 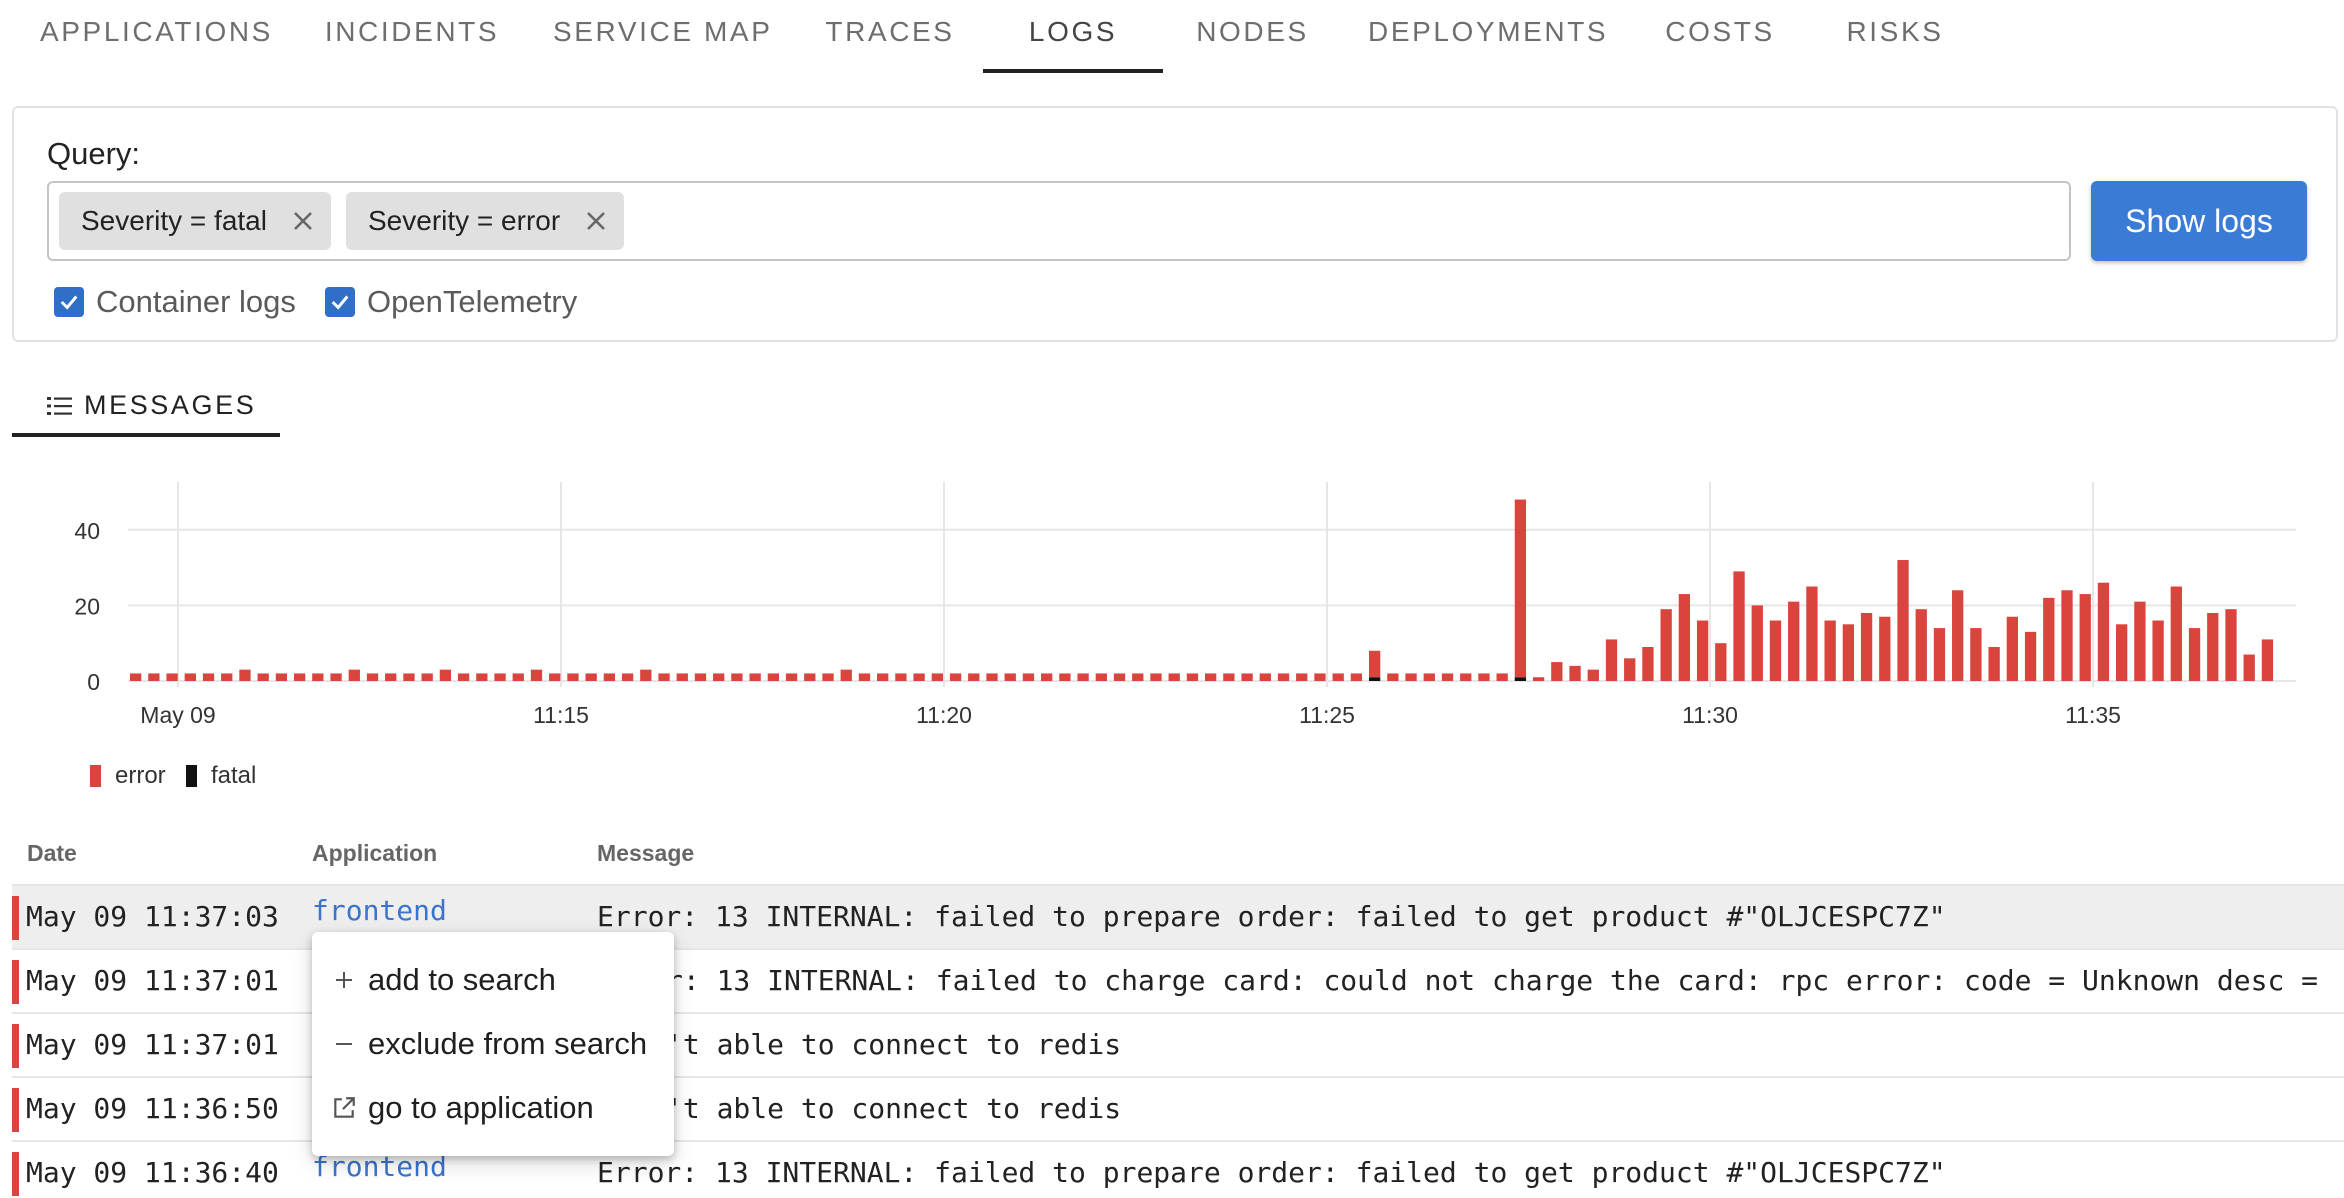 I want to click on opentelemetry-checkbox: OpenTelemetry, so click(x=451, y=302).